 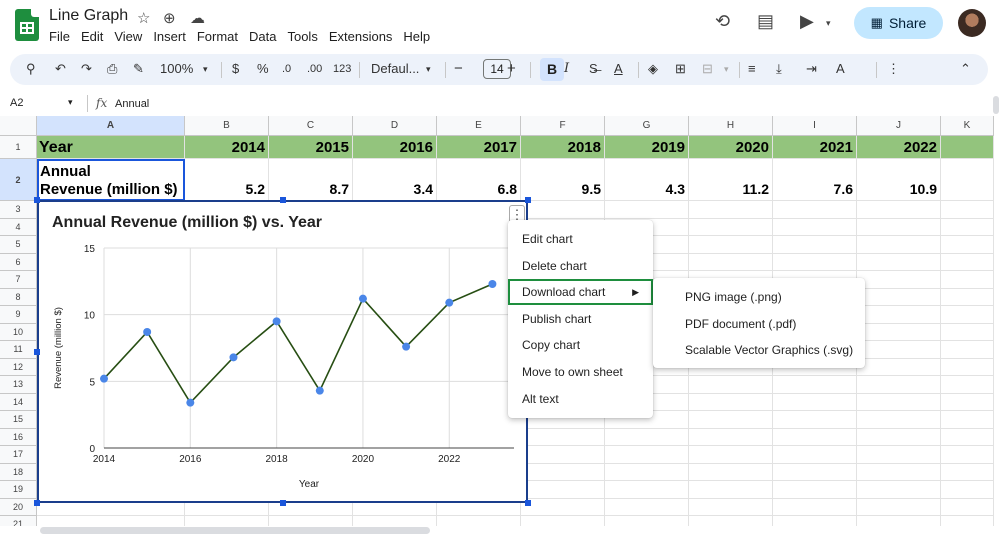 What do you see at coordinates (593, 69) in the screenshot?
I see `strikethrough-icon: S̶` at bounding box center [593, 69].